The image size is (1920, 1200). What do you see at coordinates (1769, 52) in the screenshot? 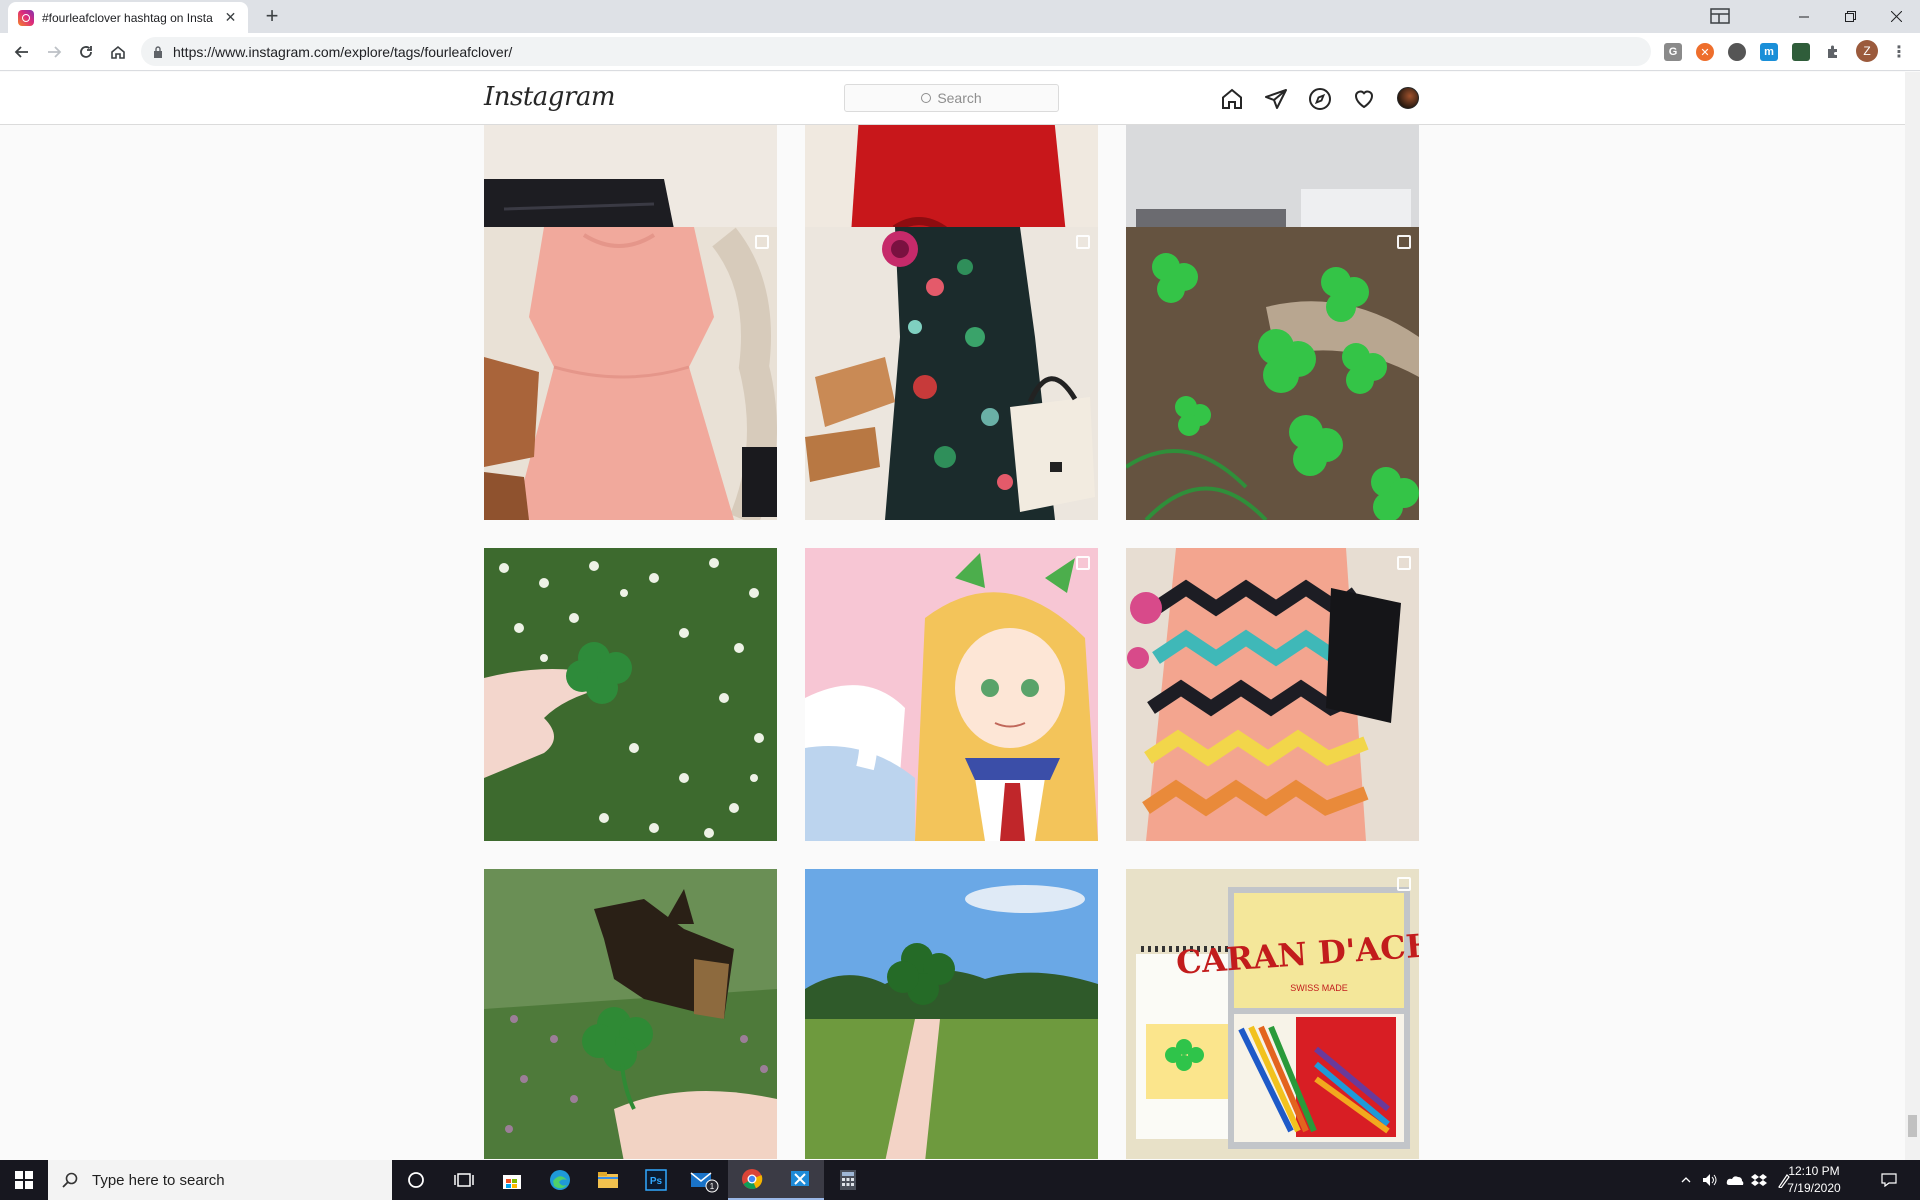
I see `extension-blue-icon: m` at bounding box center [1769, 52].